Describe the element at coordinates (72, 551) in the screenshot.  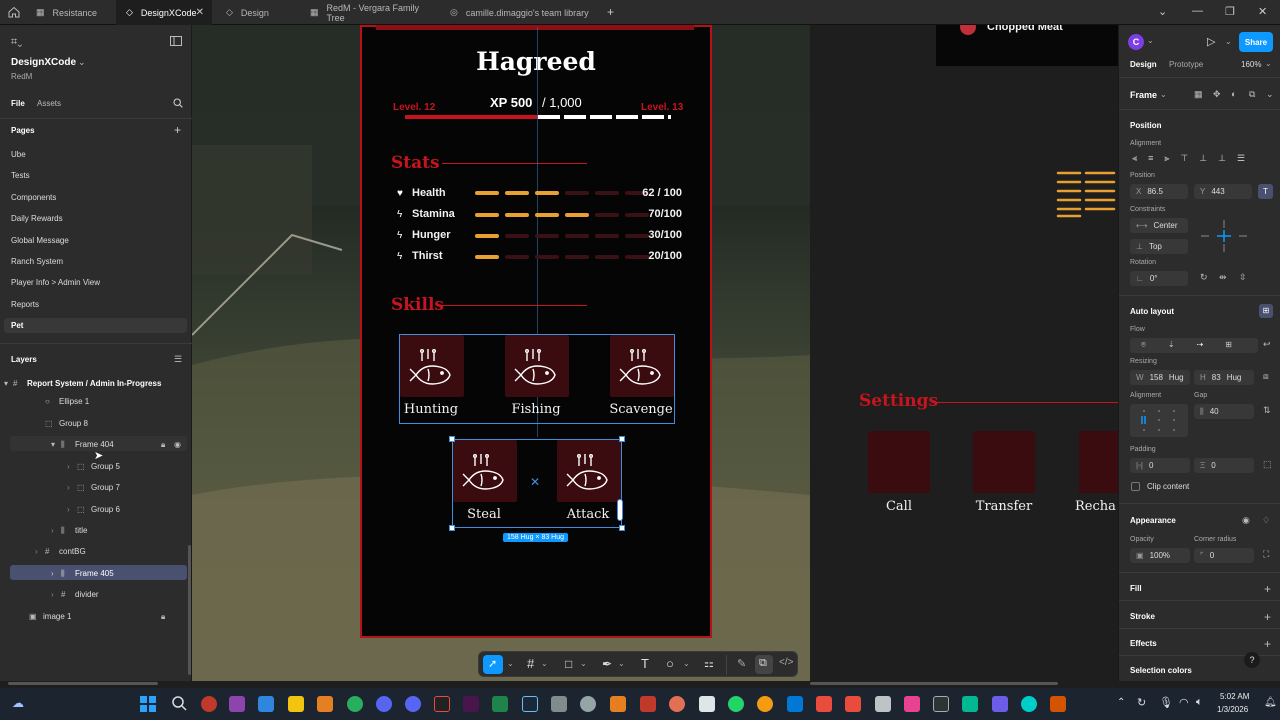
I see `layer-contbg: contBG` at that location.